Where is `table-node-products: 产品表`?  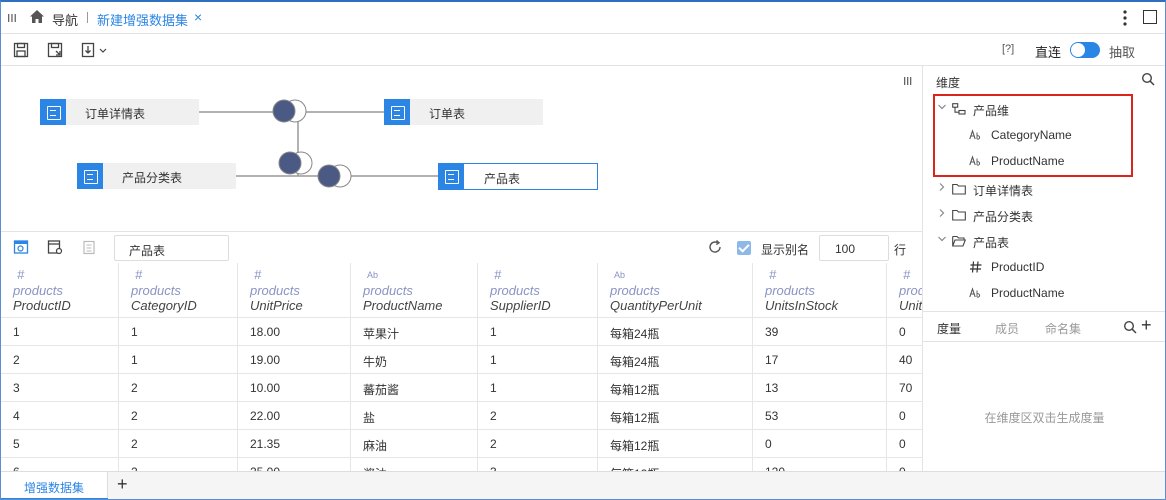 table-node-products: 产品表 is located at coordinates (518, 176).